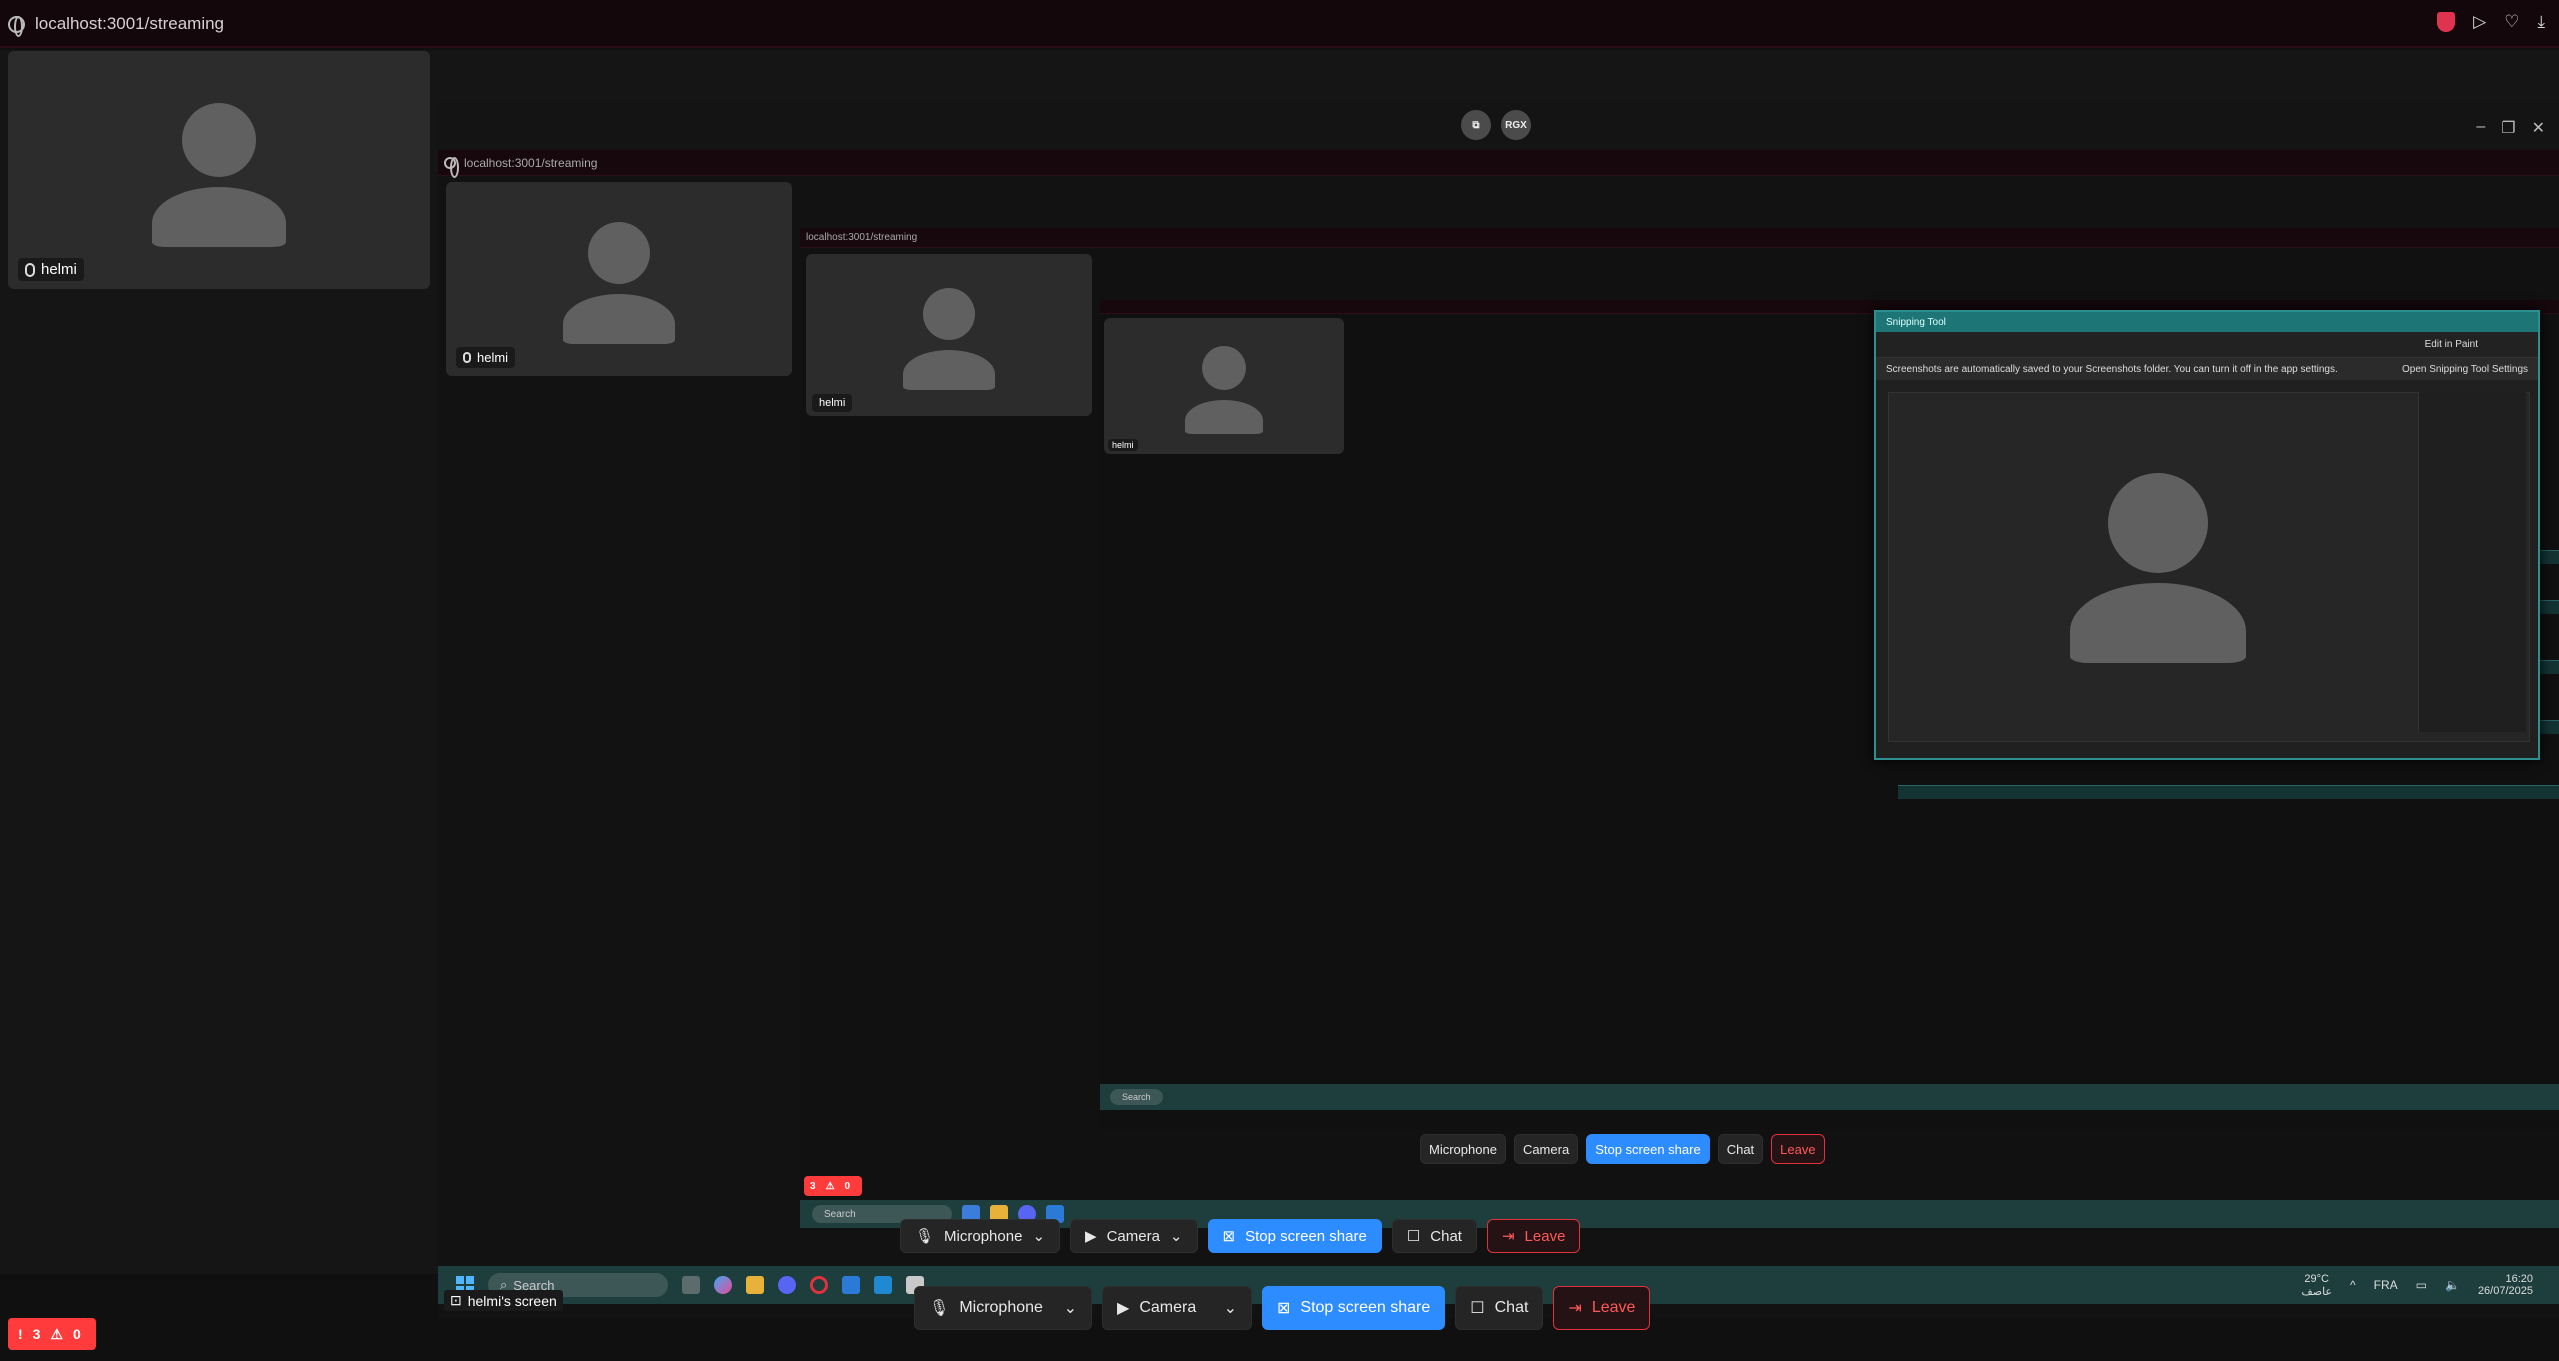 The width and height of the screenshot is (2559, 1361). I want to click on vscode-icon, so click(883, 1285).